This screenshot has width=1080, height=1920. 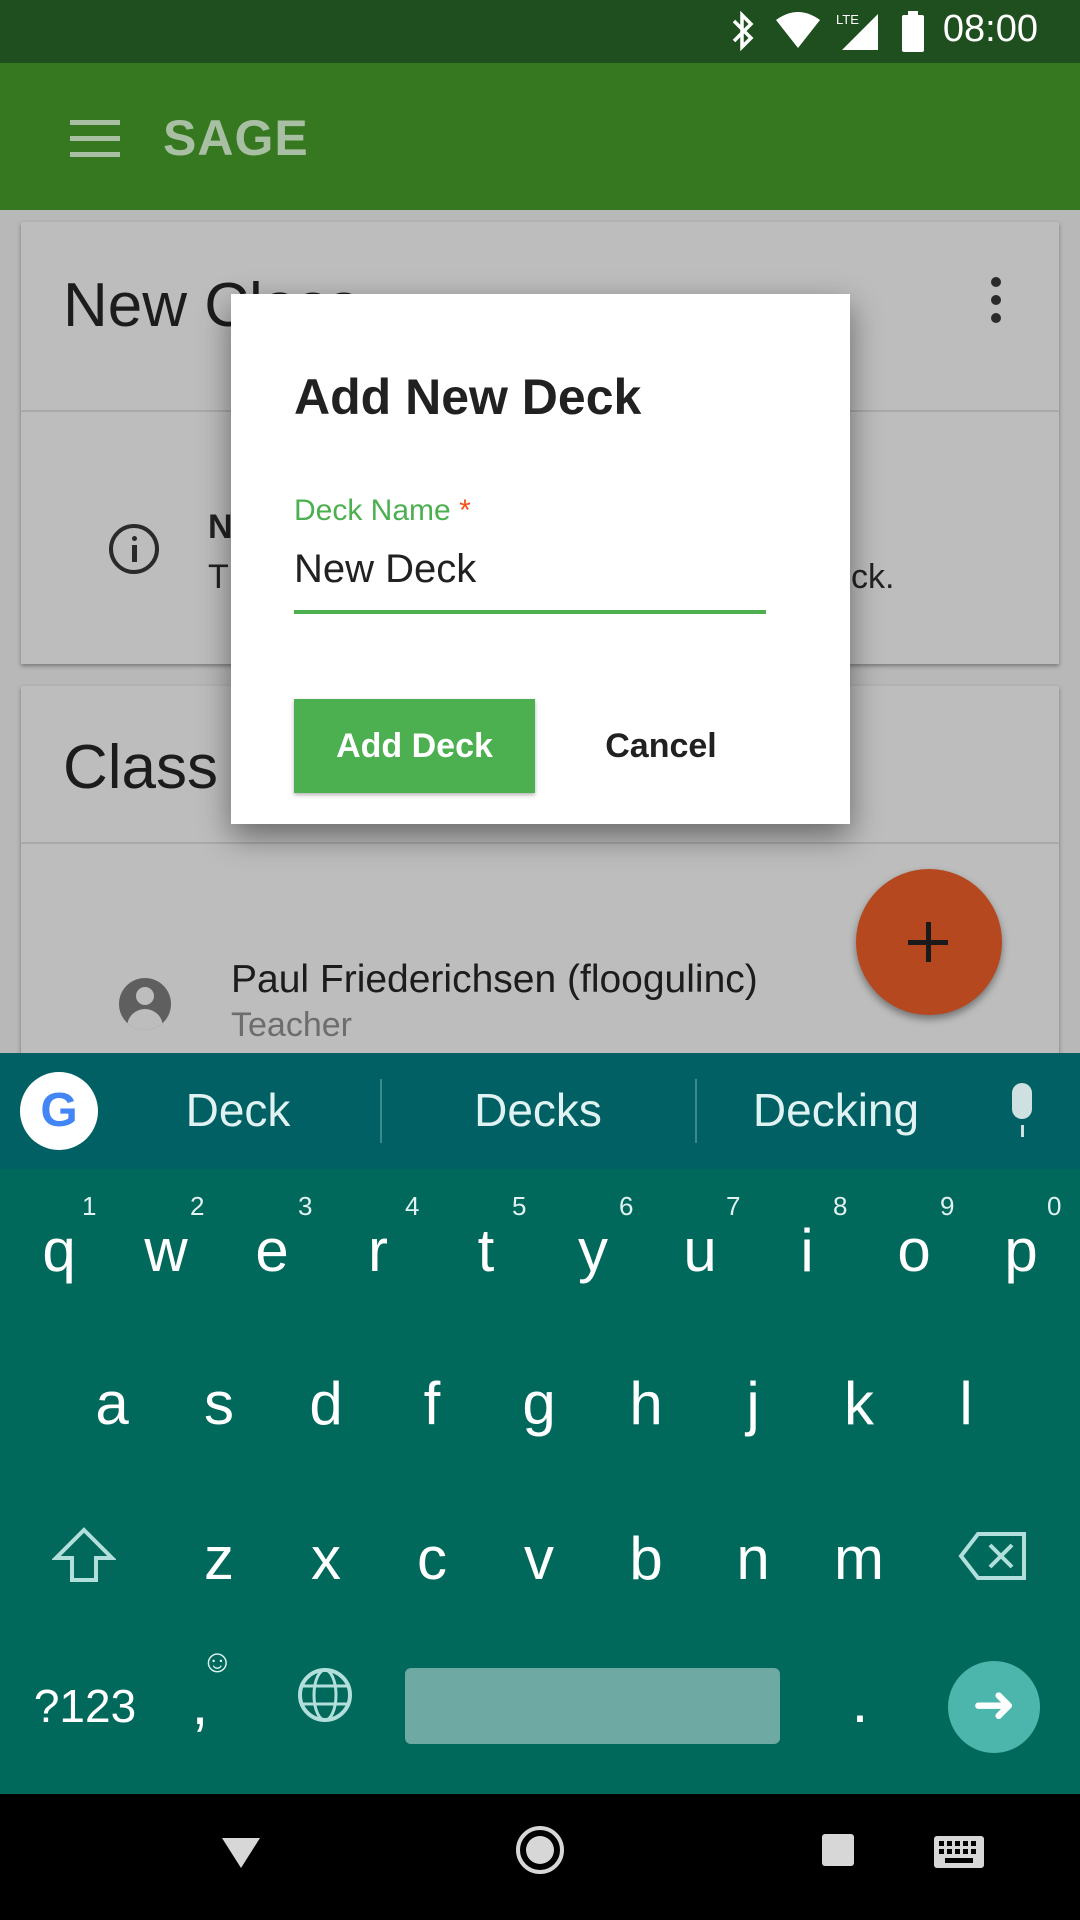 What do you see at coordinates (859, 1558) in the screenshot?
I see `key-m: m` at bounding box center [859, 1558].